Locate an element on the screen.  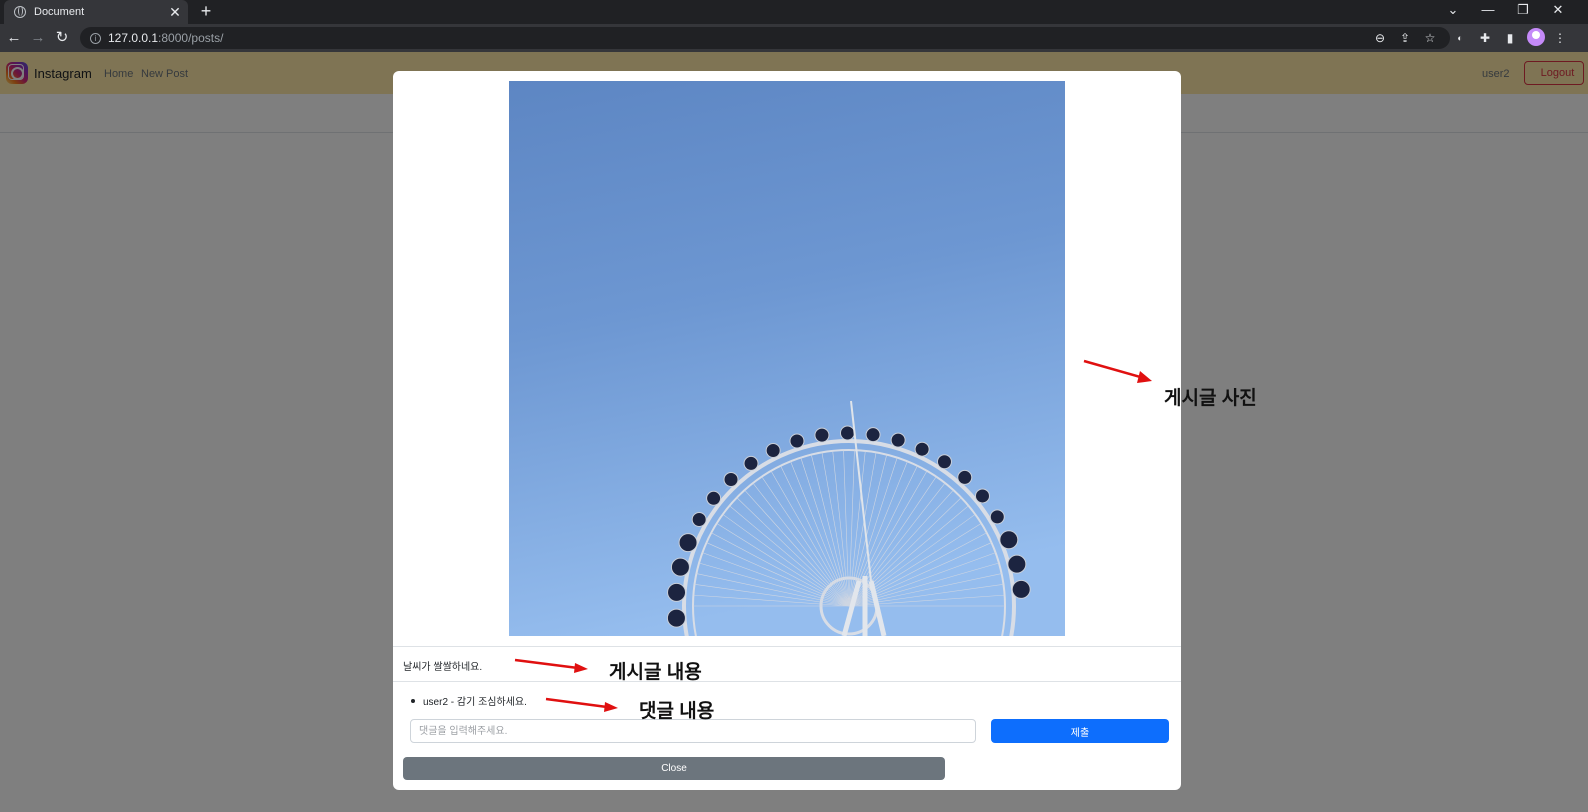
address-bar: i 127.0.0.1 :8000/posts/ is located at coordinates (765, 38).